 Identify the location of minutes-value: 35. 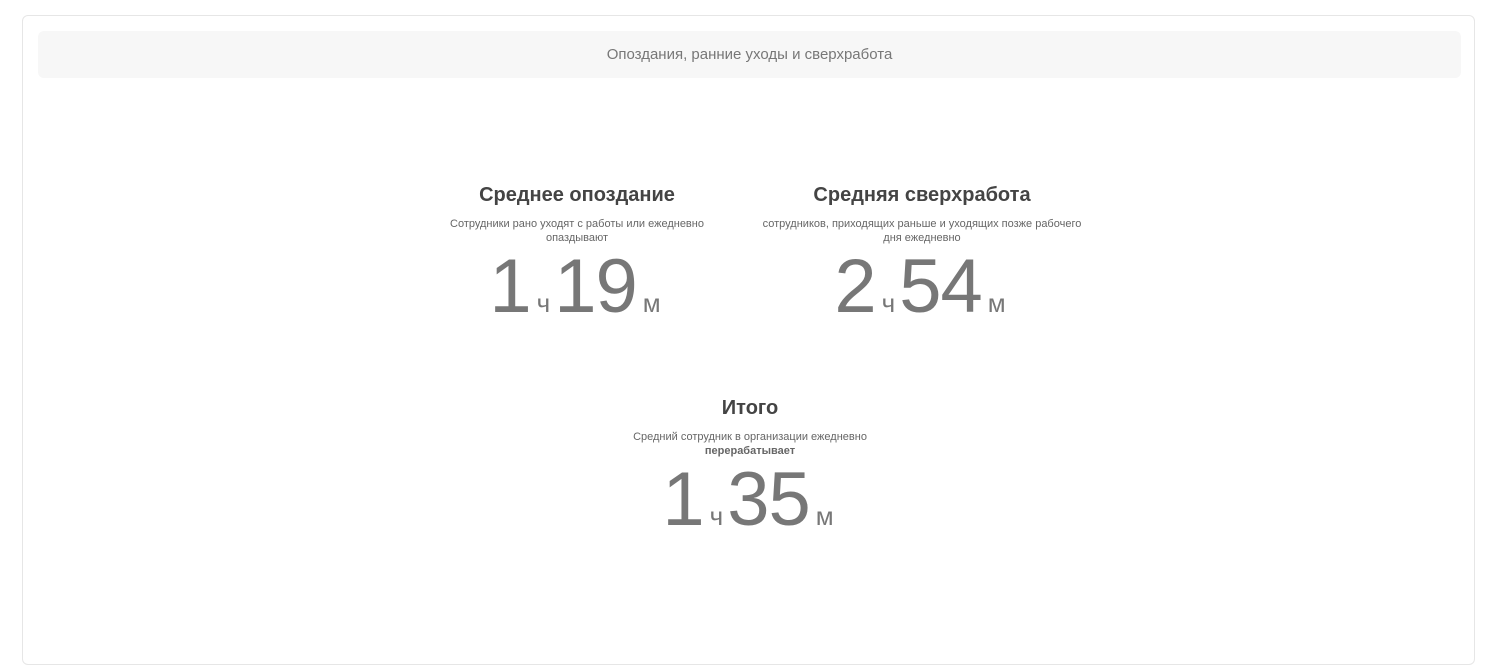
(769, 499).